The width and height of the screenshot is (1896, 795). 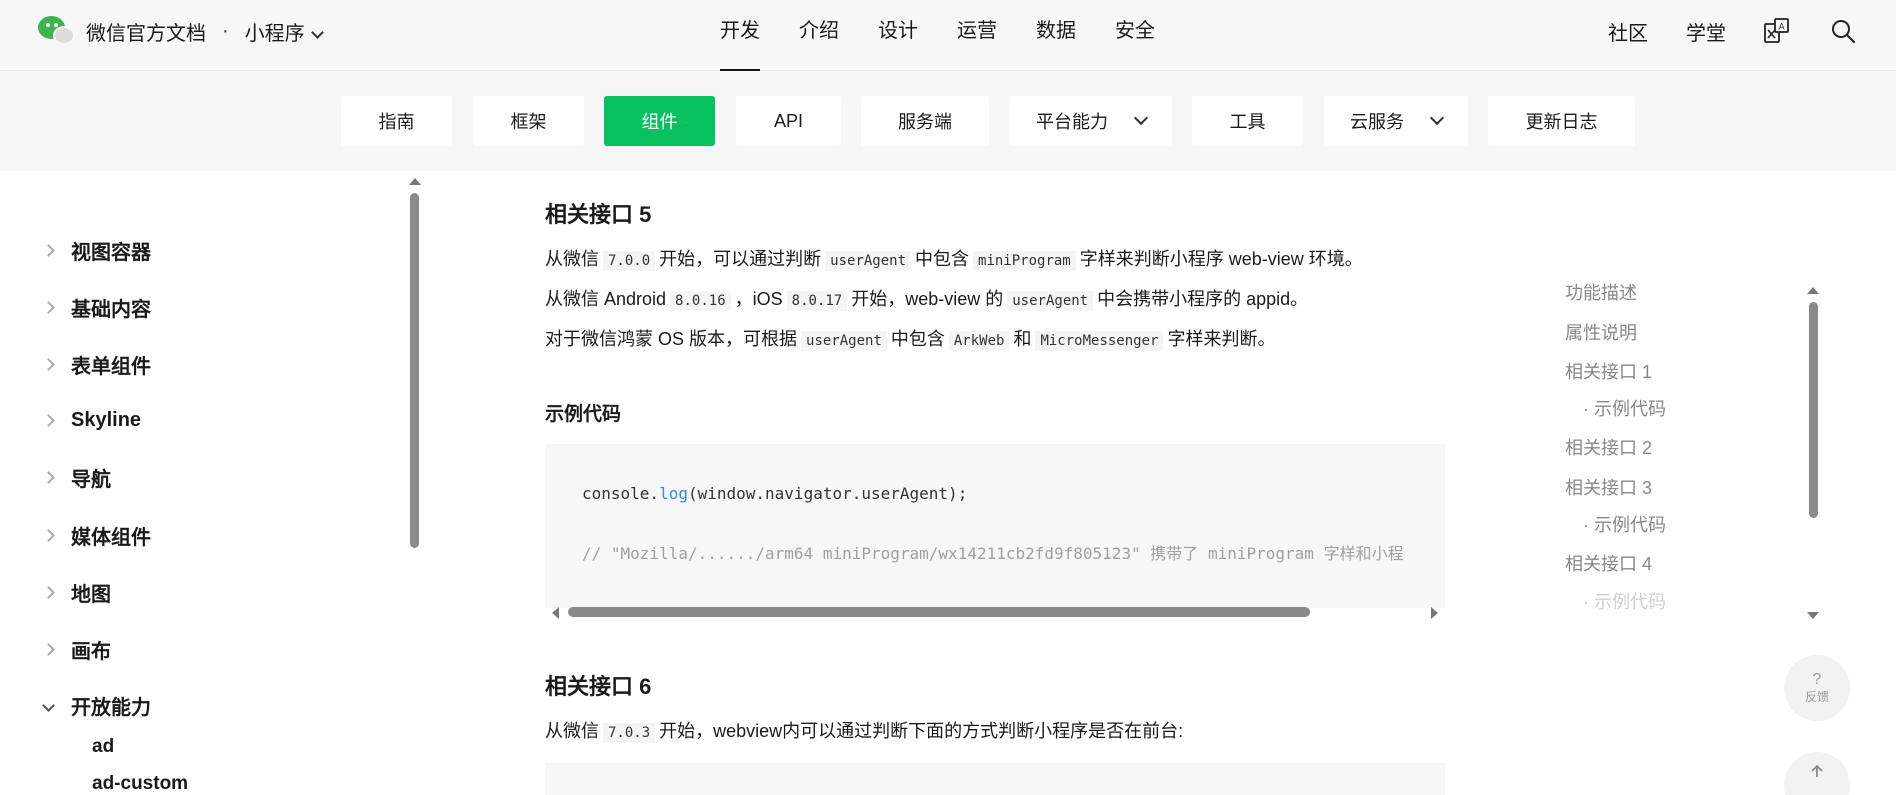 I want to click on sidebar-item-label: 媒体组件, so click(x=111, y=537).